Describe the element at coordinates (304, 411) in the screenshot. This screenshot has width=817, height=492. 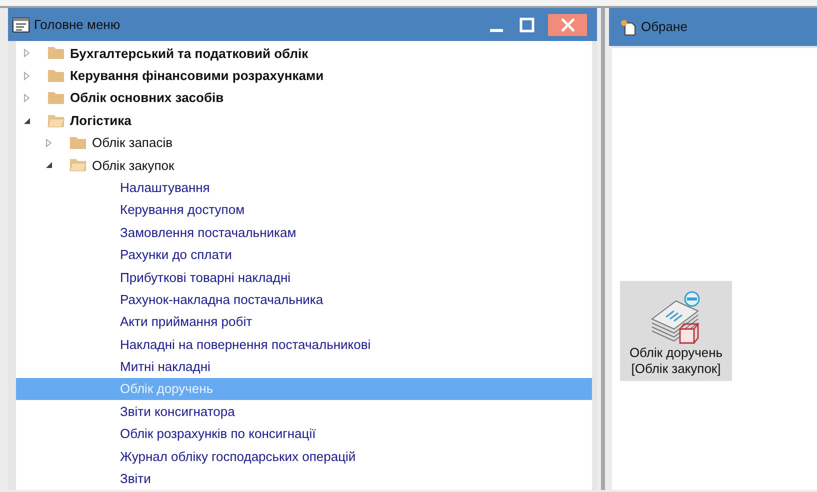
I see `menu-item: Звіти консигнатора` at that location.